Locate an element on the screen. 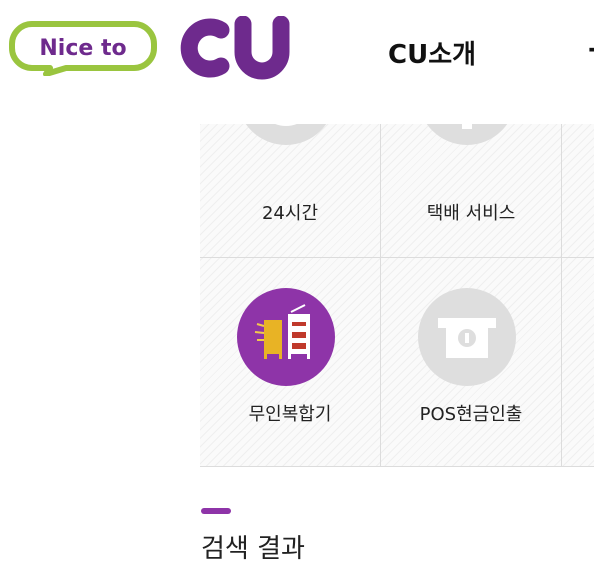  nice-to-logo: Nice to is located at coordinates (82, 49).